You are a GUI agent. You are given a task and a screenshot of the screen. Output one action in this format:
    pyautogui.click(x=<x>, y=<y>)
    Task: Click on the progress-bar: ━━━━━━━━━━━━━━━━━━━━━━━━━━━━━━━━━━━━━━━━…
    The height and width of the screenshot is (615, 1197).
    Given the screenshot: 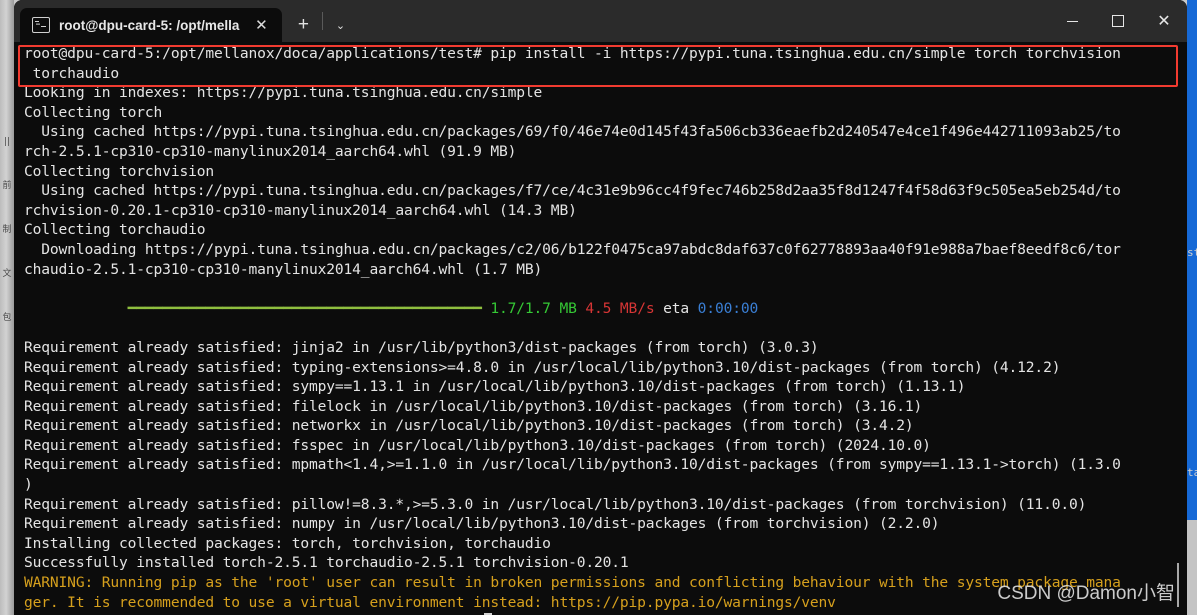 What is the action you would take?
    pyautogui.click(x=292, y=308)
    